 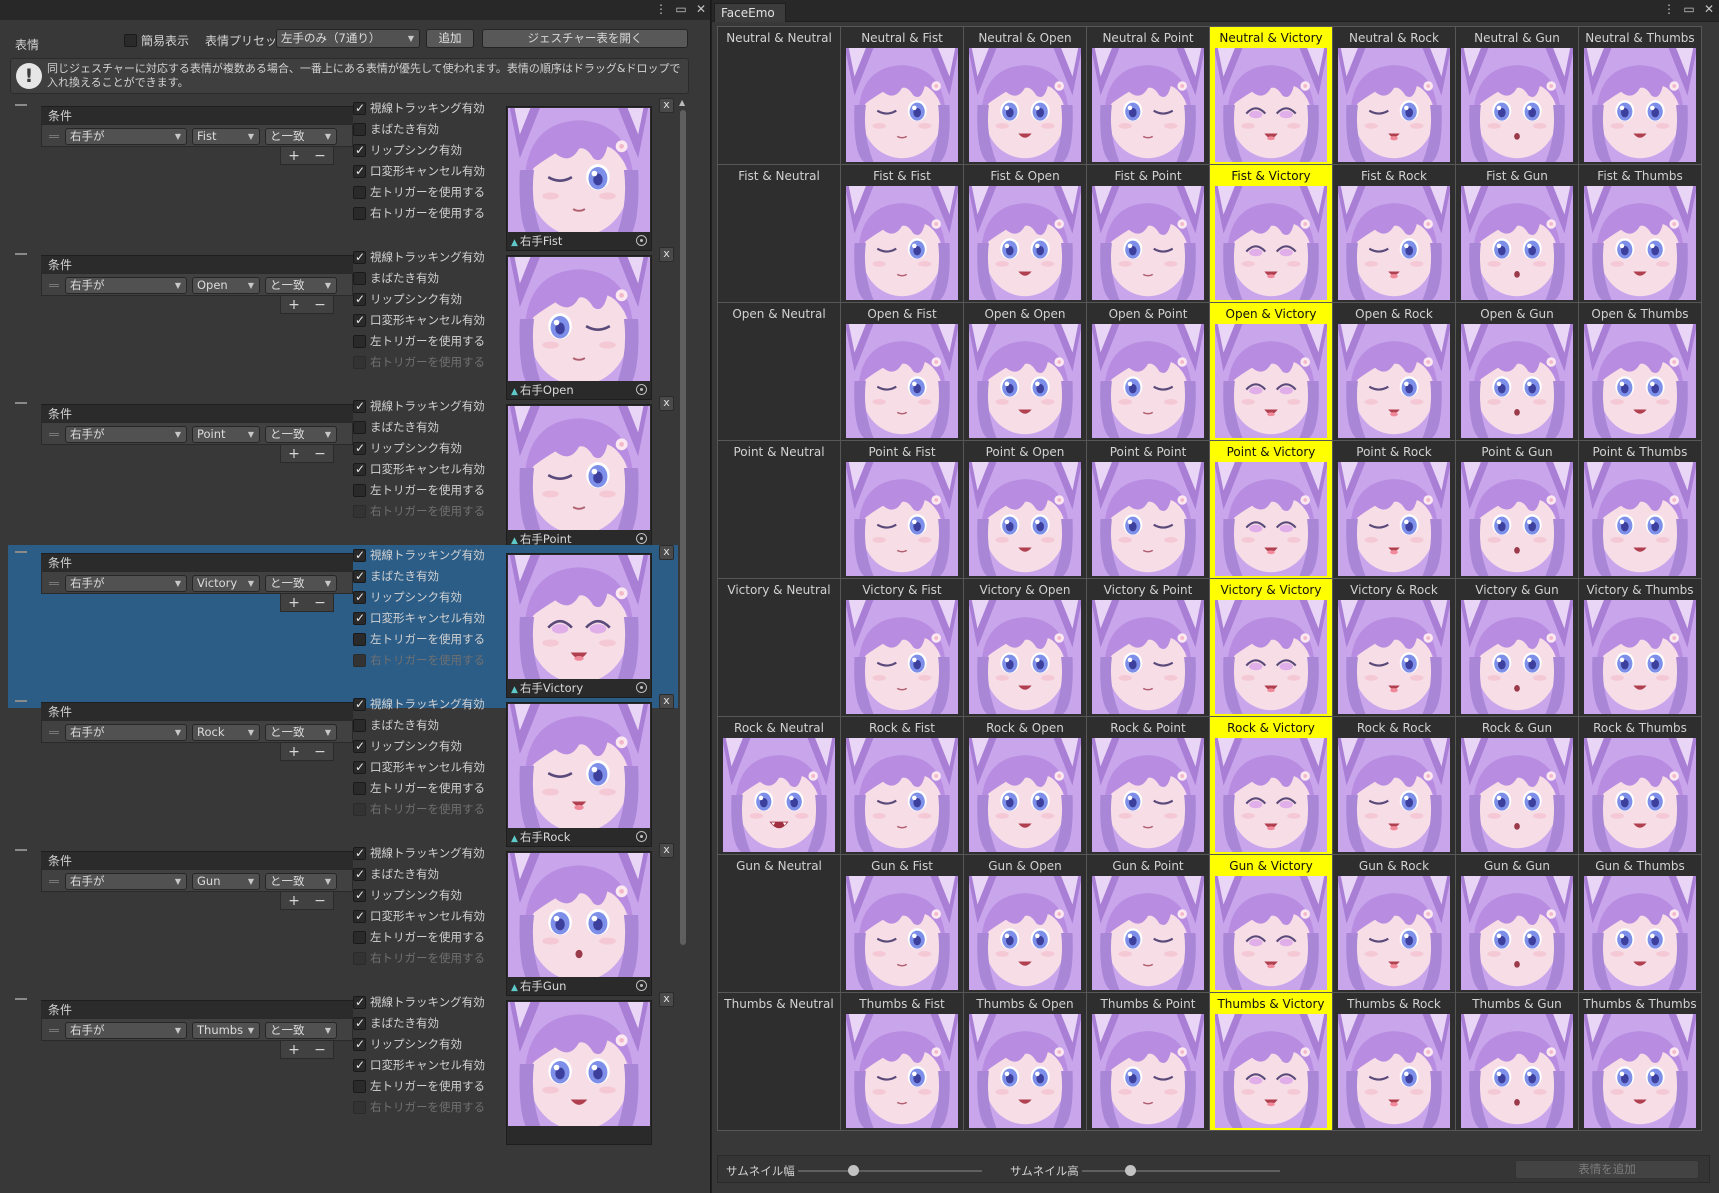 What do you see at coordinates (156, 40) in the screenshot?
I see `simple-view-toggle: 簡易表示` at bounding box center [156, 40].